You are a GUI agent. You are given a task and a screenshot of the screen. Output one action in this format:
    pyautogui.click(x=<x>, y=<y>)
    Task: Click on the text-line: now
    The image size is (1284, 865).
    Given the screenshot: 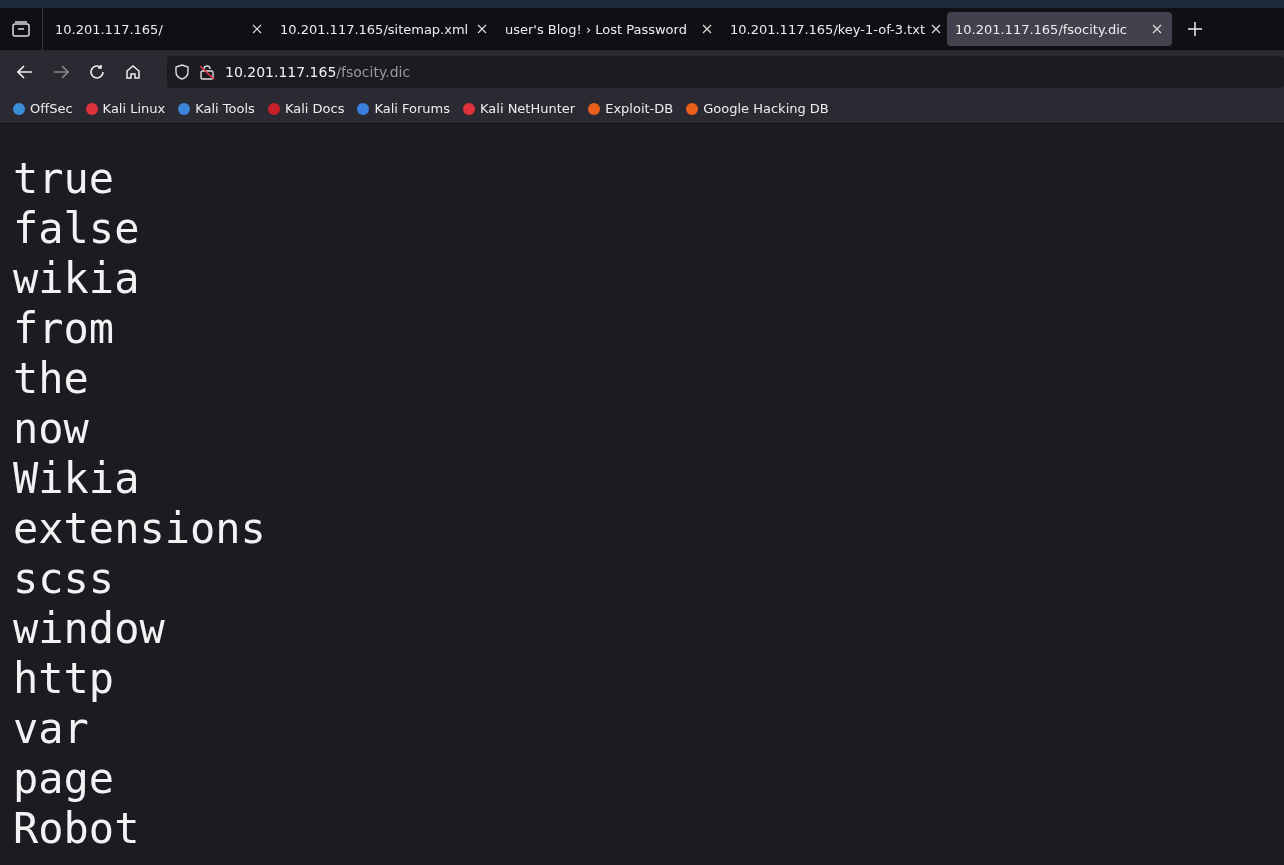 What is the action you would take?
    pyautogui.click(x=51, y=429)
    